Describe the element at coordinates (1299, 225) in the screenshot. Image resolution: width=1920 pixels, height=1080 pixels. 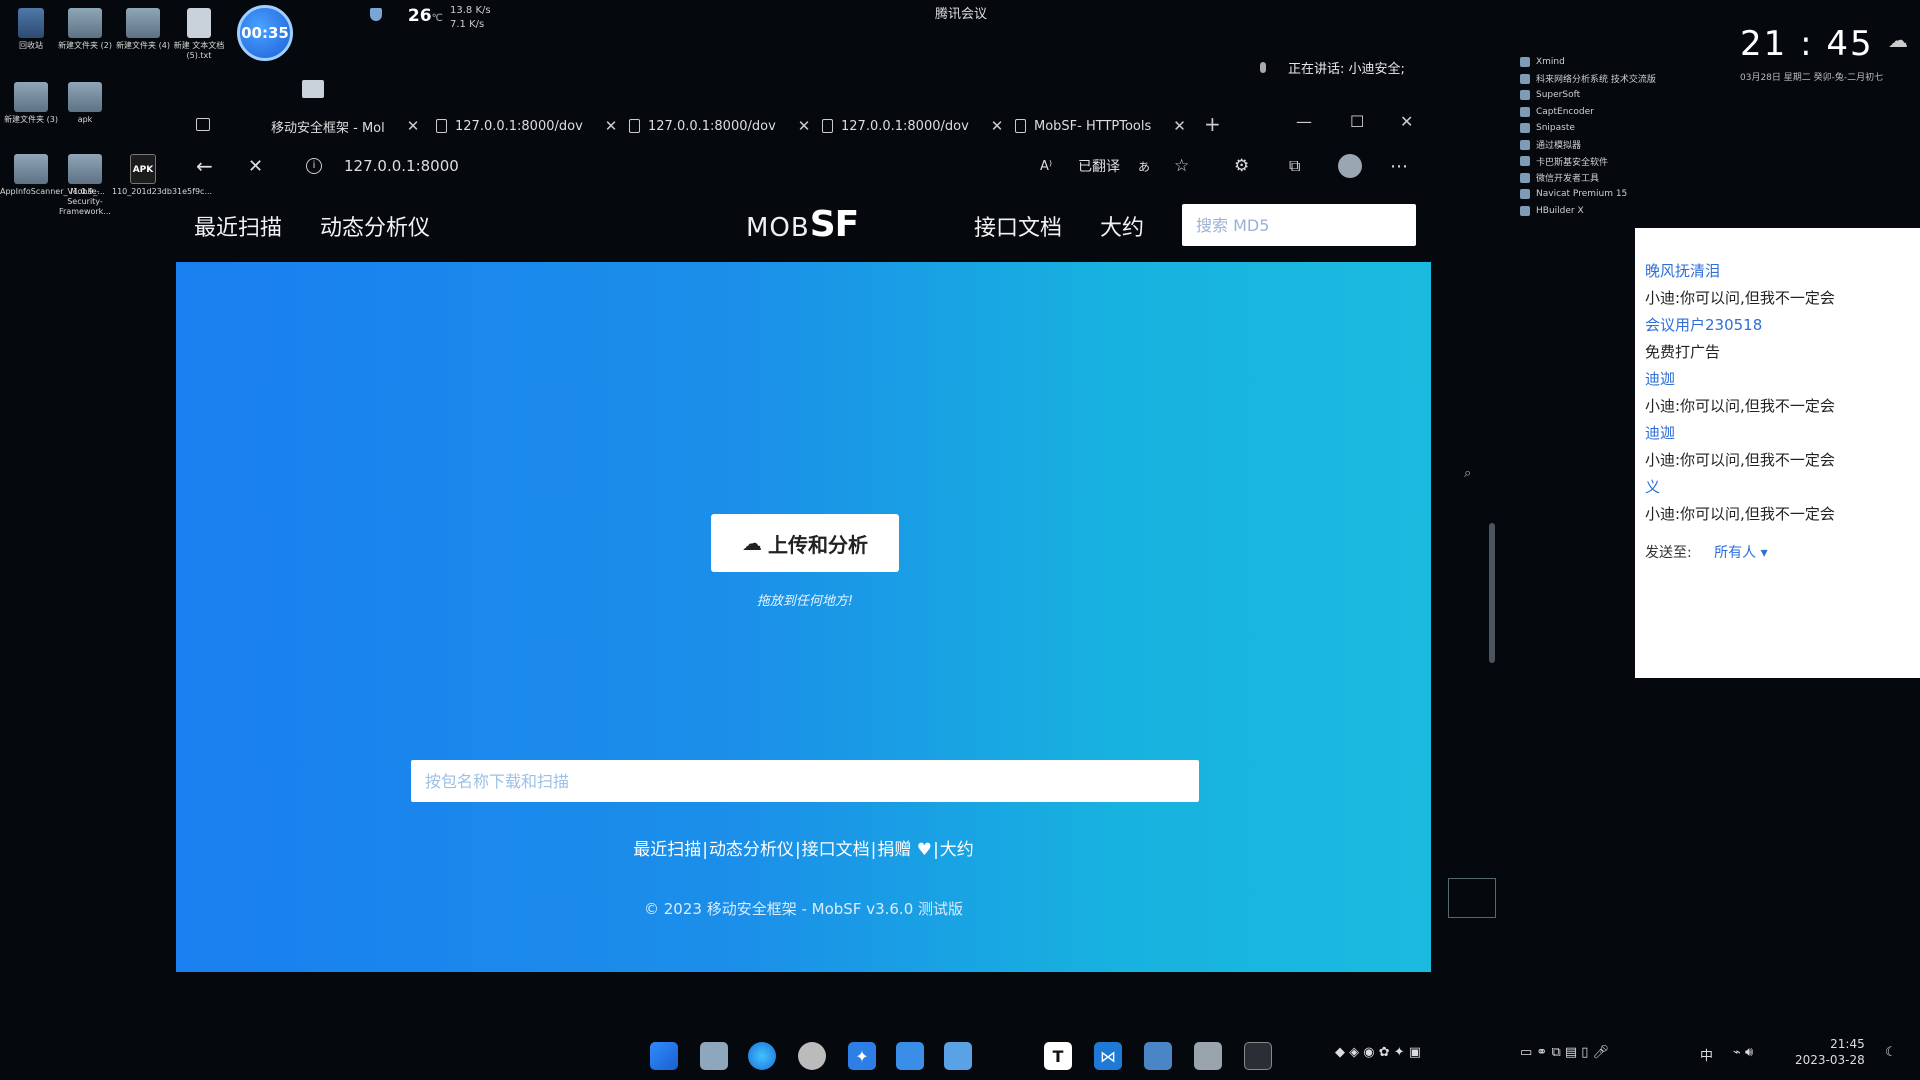
I see `md5-search-input` at that location.